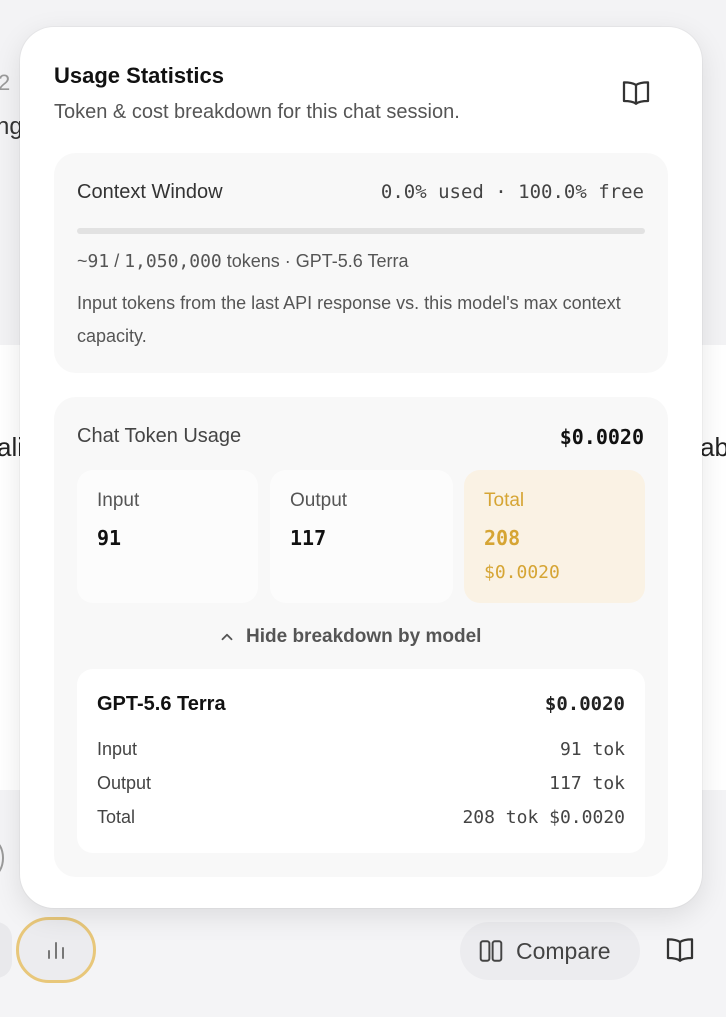 Image resolution: width=726 pixels, height=1017 pixels. I want to click on model-row-value: 117 tok, so click(587, 783).